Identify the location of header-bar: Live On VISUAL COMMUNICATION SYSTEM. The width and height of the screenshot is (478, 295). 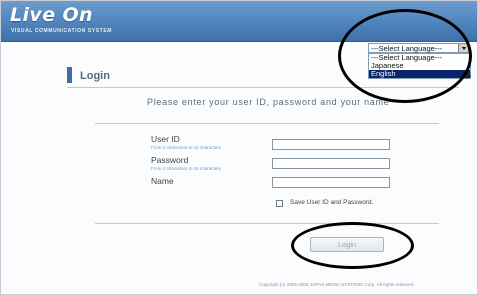
(239, 21).